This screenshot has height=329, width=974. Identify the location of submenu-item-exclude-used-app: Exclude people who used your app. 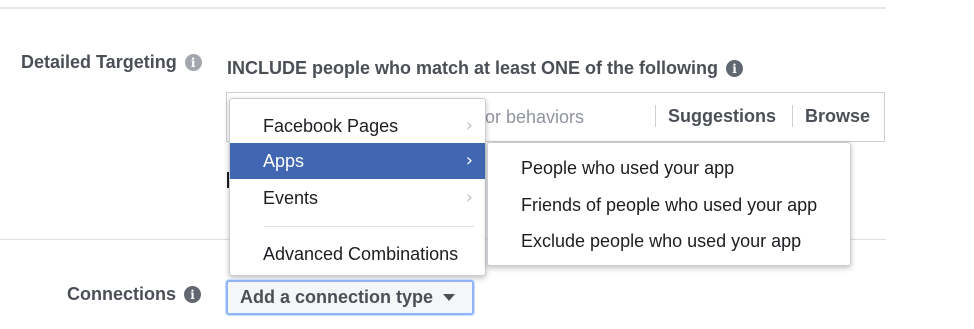
(661, 241).